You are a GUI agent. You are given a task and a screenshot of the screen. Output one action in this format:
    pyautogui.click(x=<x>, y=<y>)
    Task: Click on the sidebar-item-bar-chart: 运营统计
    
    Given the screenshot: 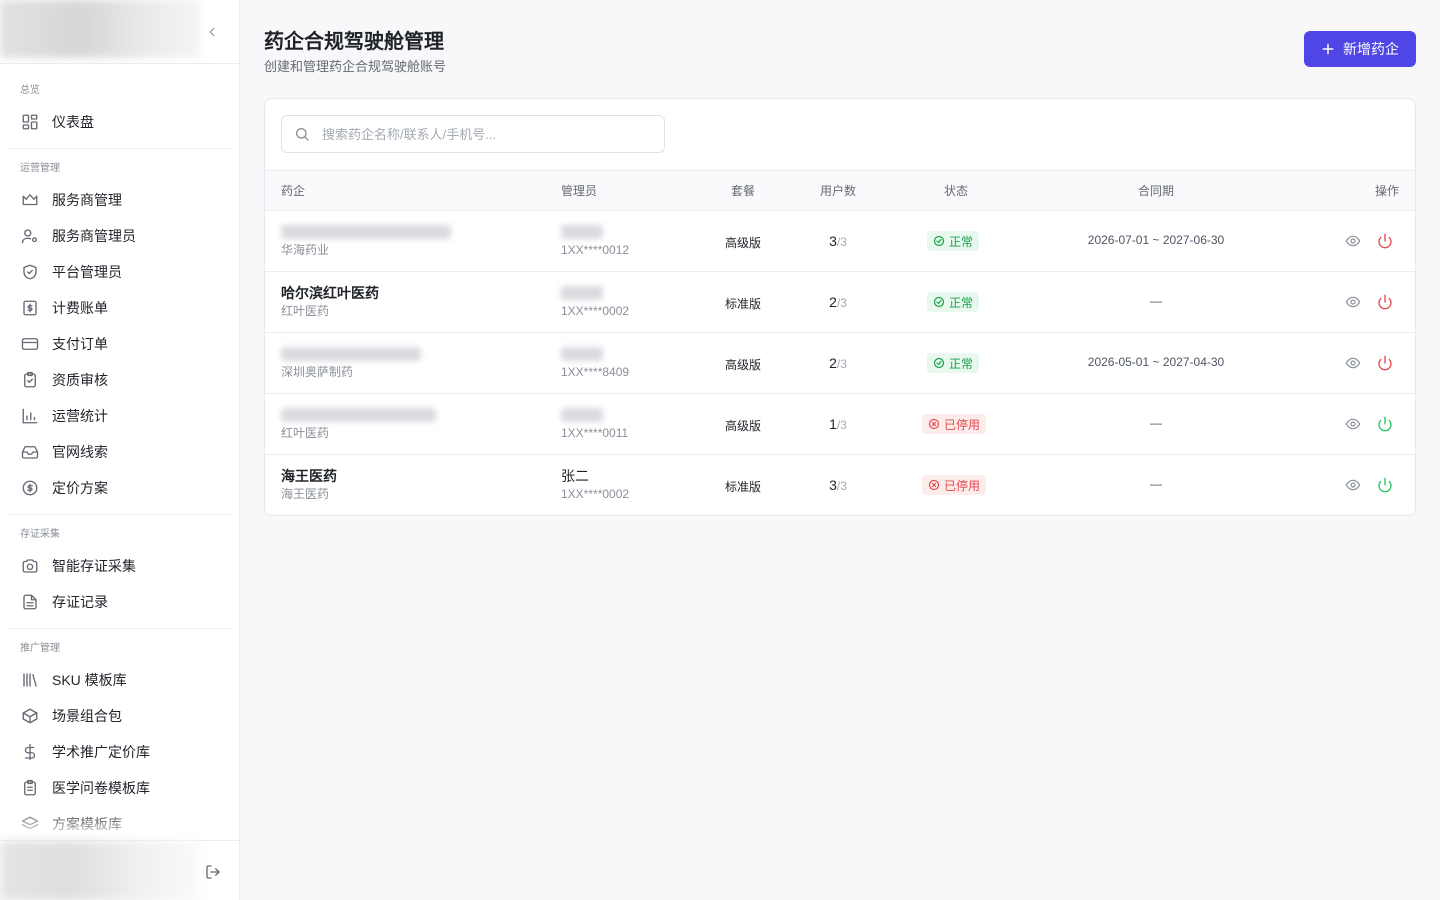 What is the action you would take?
    pyautogui.click(x=119, y=416)
    